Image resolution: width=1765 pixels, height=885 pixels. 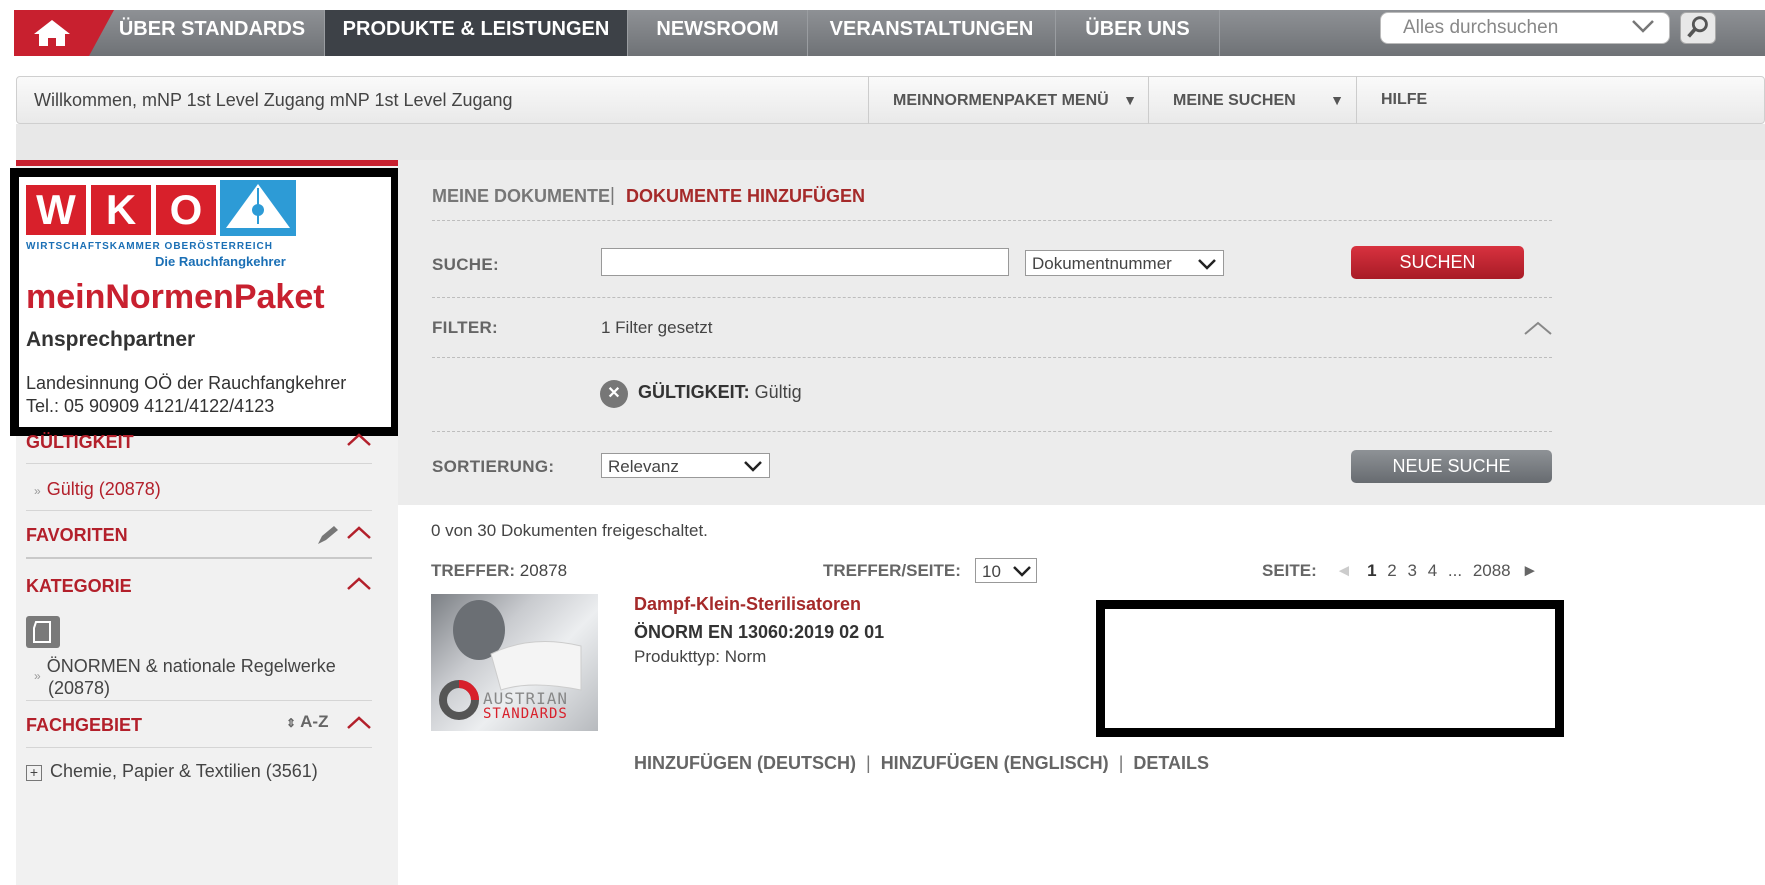 What do you see at coordinates (718, 33) in the screenshot?
I see `nav-newsroom: NEWSROOM` at bounding box center [718, 33].